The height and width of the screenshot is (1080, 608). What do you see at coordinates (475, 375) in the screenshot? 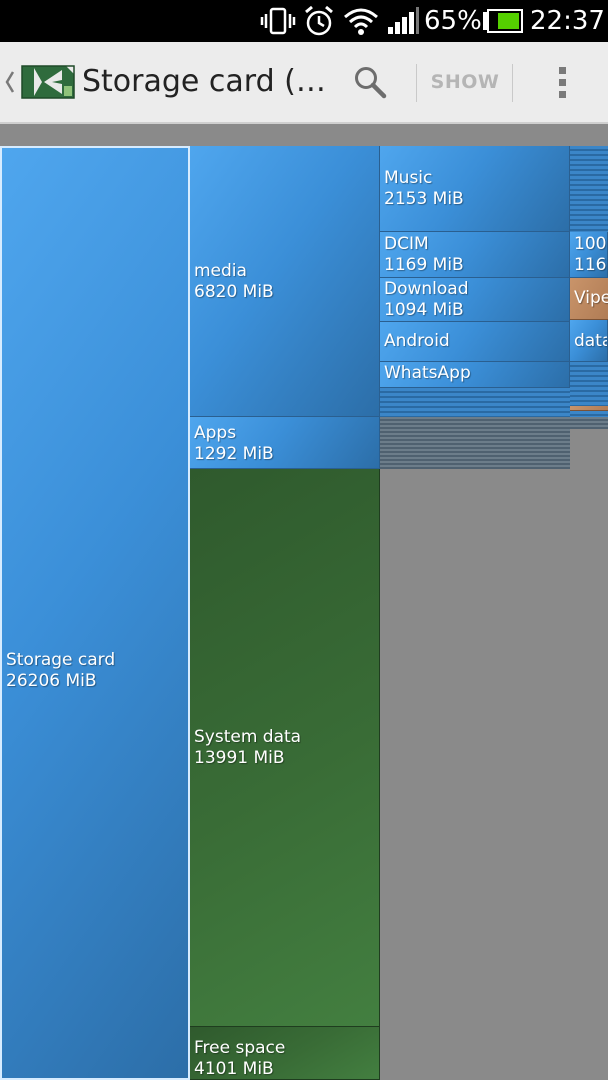
I see `tile-whatsapp: WhatsApp` at bounding box center [475, 375].